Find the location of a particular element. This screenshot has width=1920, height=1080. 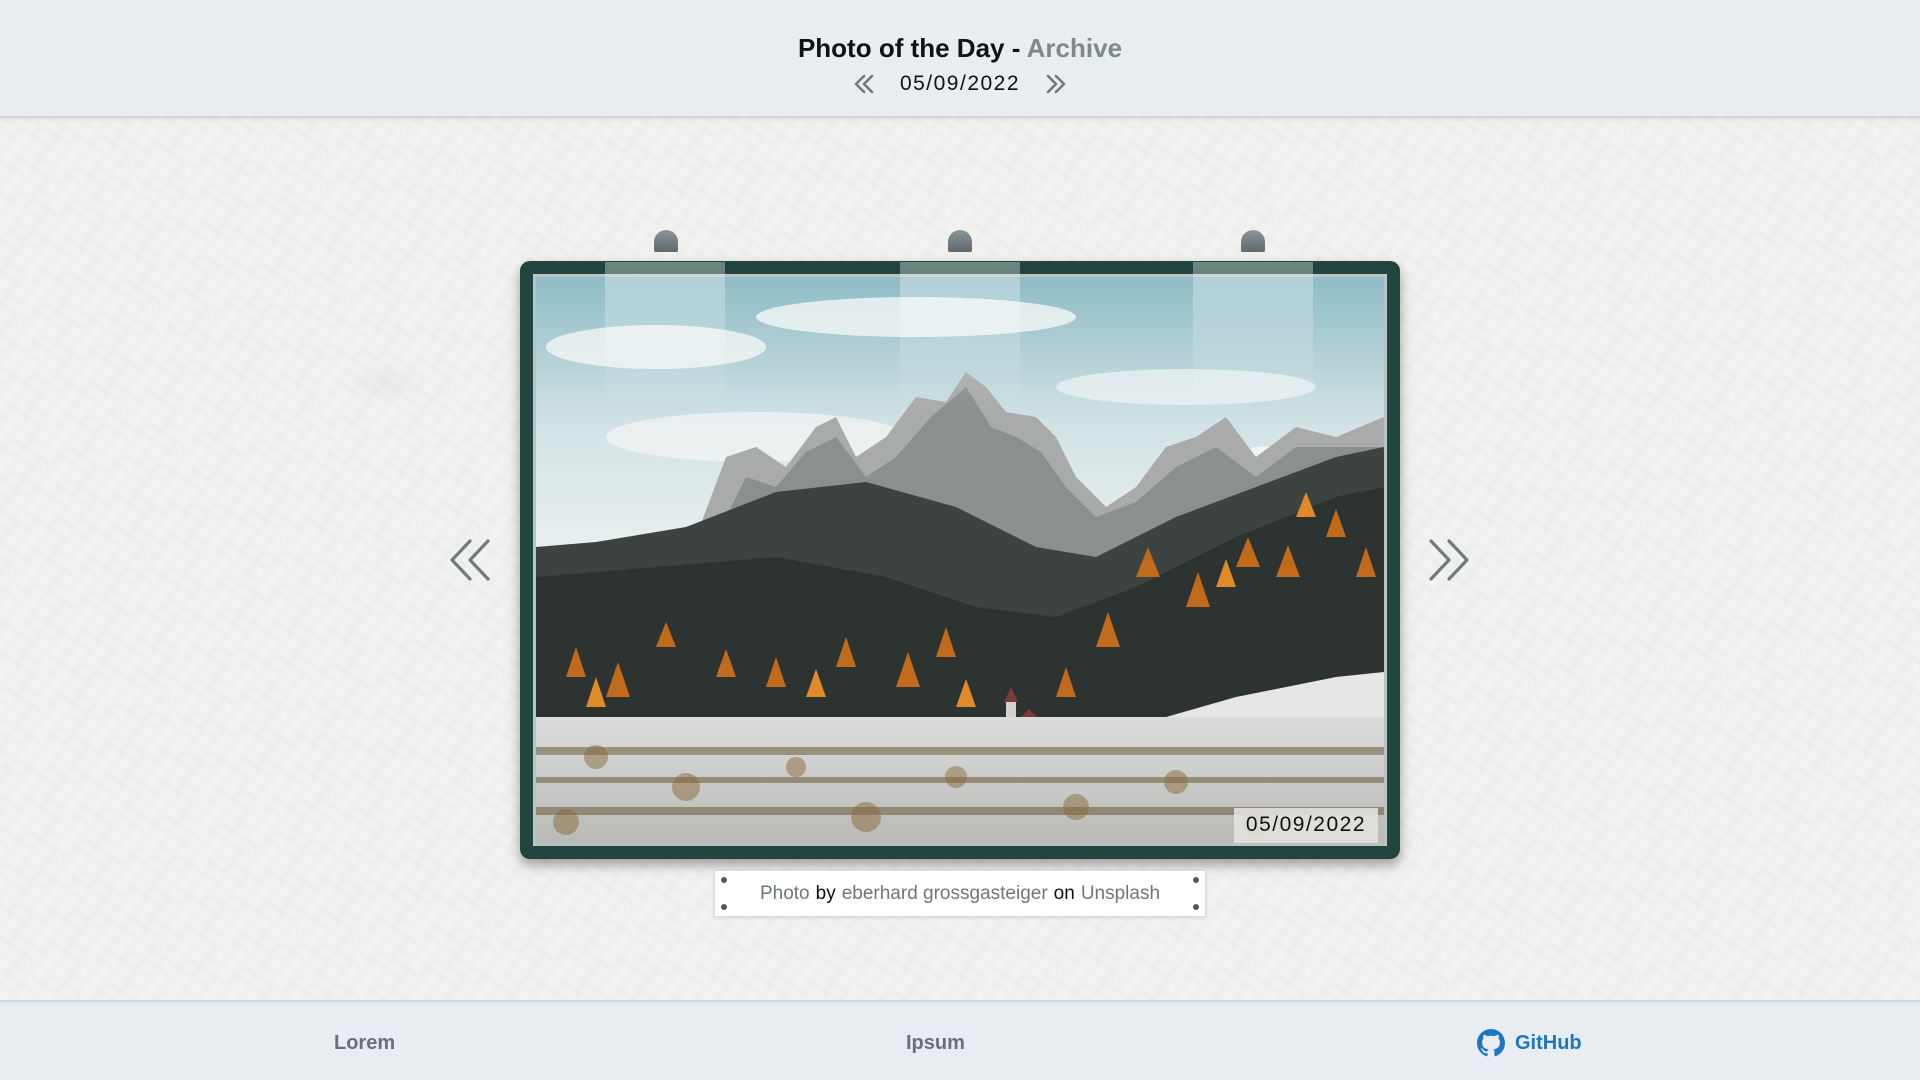

github-label: GitHub is located at coordinates (1548, 1042).